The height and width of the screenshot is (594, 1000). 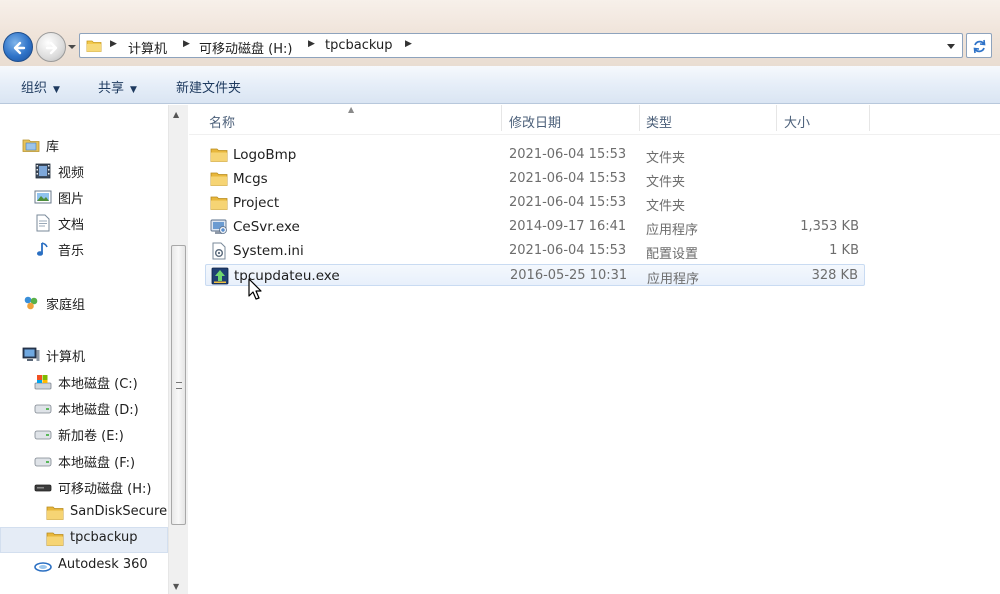 What do you see at coordinates (103, 564) in the screenshot?
I see `nav-autodesk-label: Autodesk 360` at bounding box center [103, 564].